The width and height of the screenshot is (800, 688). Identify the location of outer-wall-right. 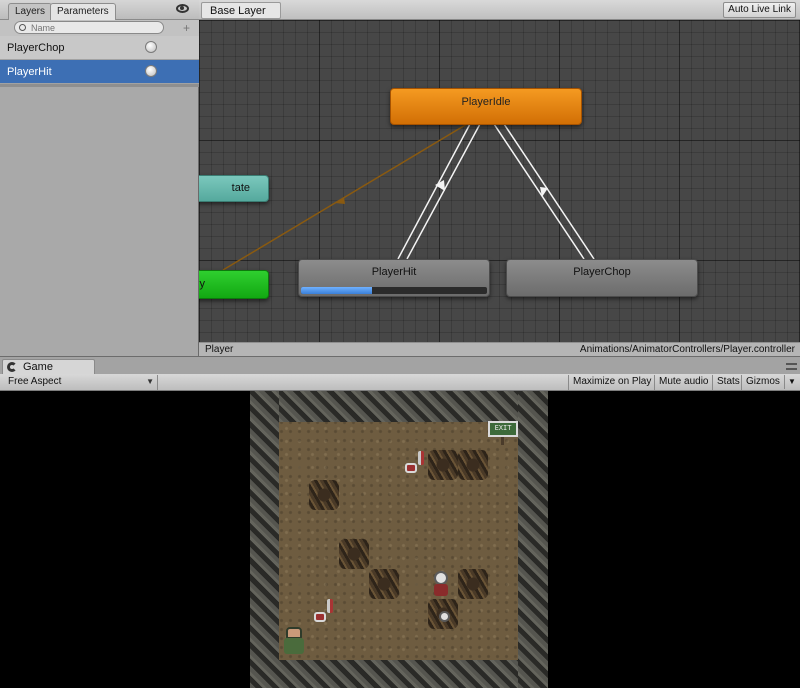
(533, 539).